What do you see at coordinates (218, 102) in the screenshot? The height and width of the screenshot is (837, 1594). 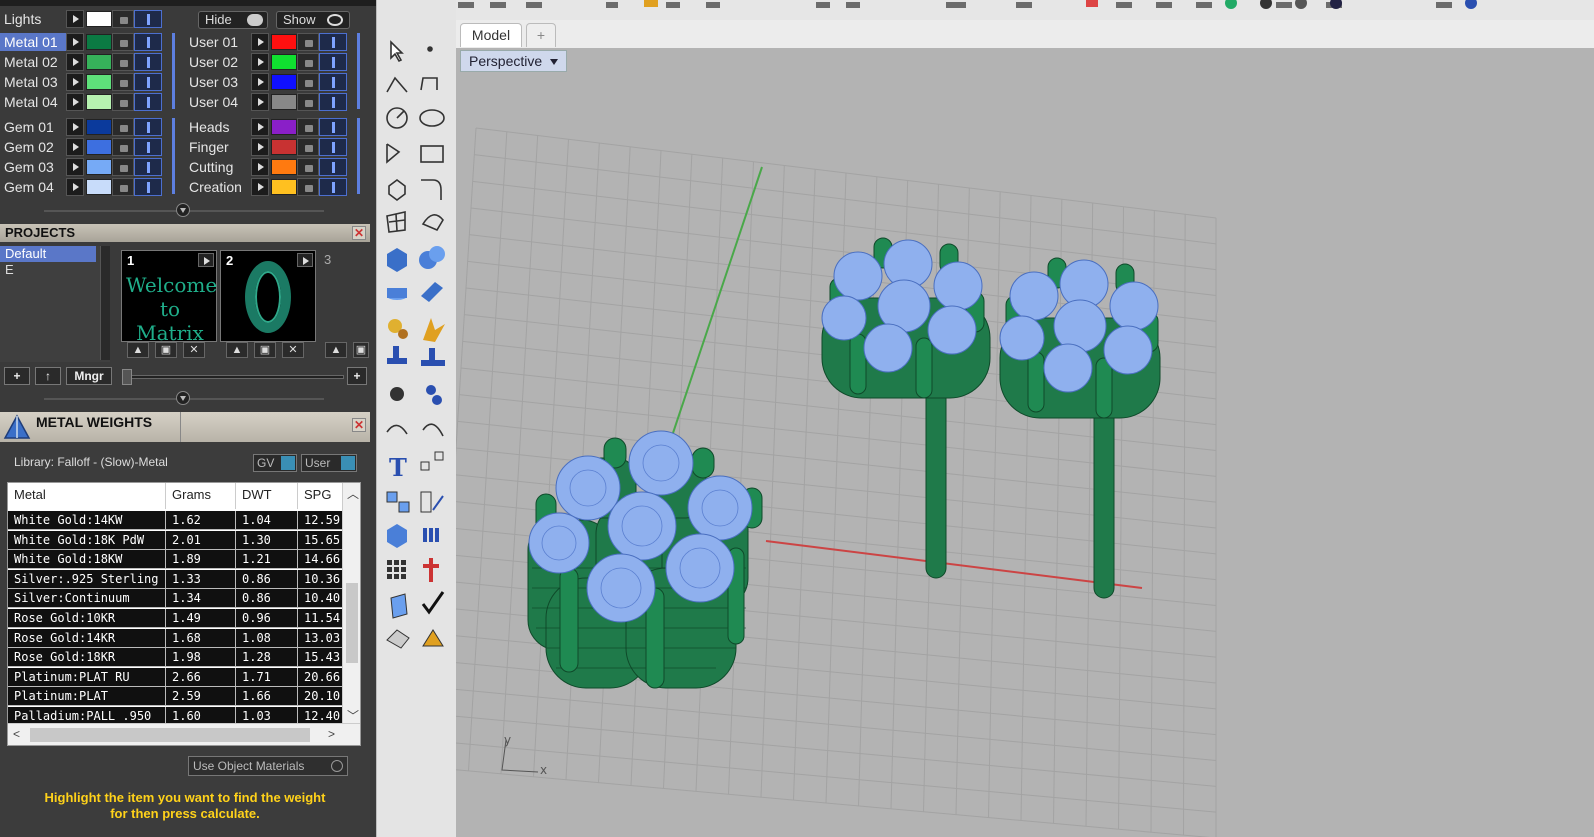 I see `layer-name: User 04` at bounding box center [218, 102].